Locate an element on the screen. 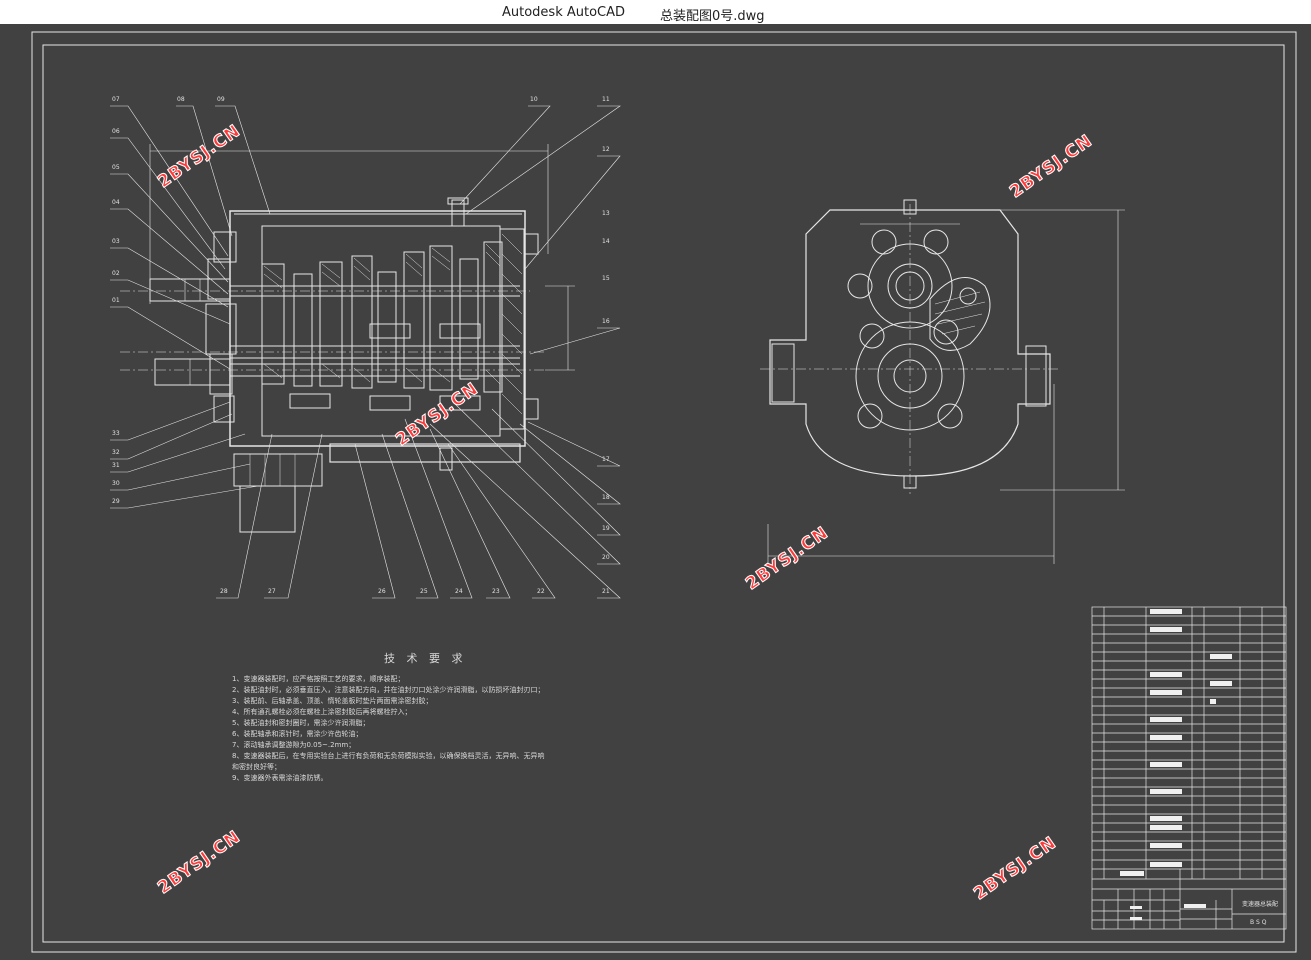  part-label: 16 is located at coordinates (606, 321).